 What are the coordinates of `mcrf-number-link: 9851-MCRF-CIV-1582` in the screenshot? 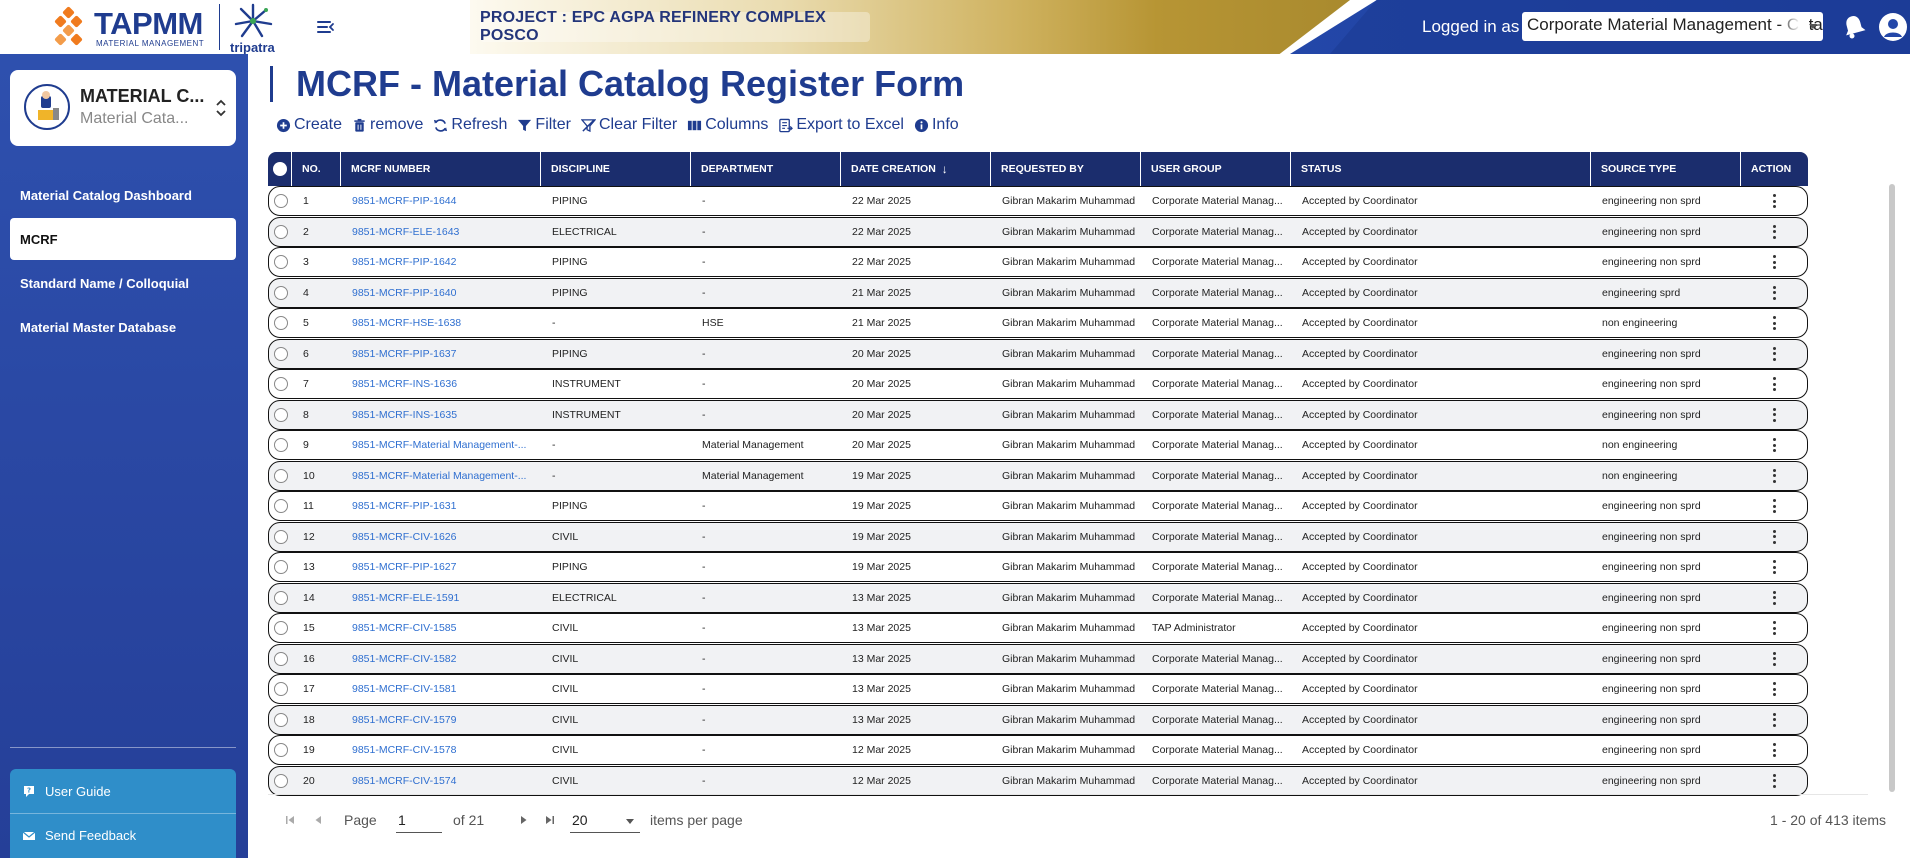 It's located at (442, 659).